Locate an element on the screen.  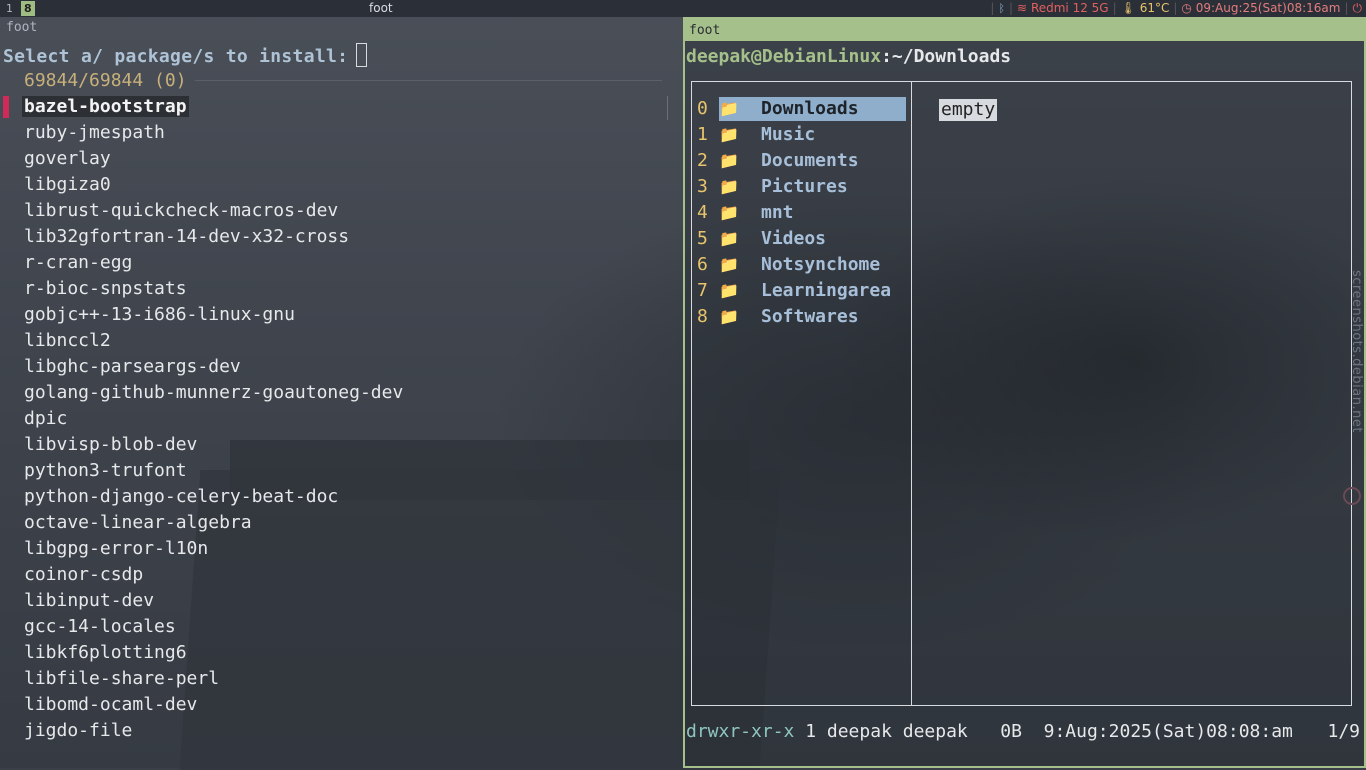
package-item: r-cran-egg is located at coordinates (340, 263).